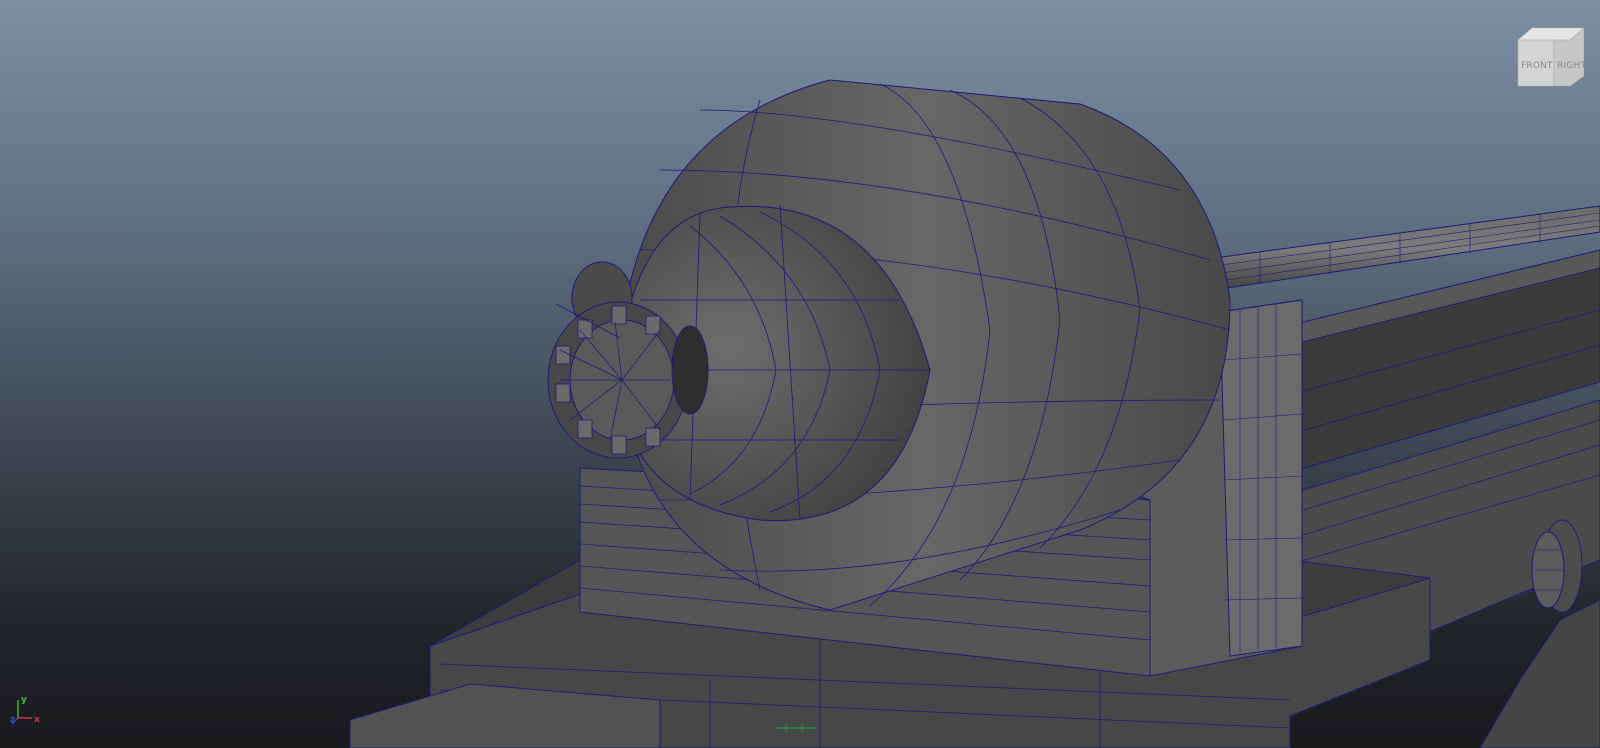 Image resolution: width=1600 pixels, height=748 pixels. I want to click on x-axis-label: x, so click(37, 720).